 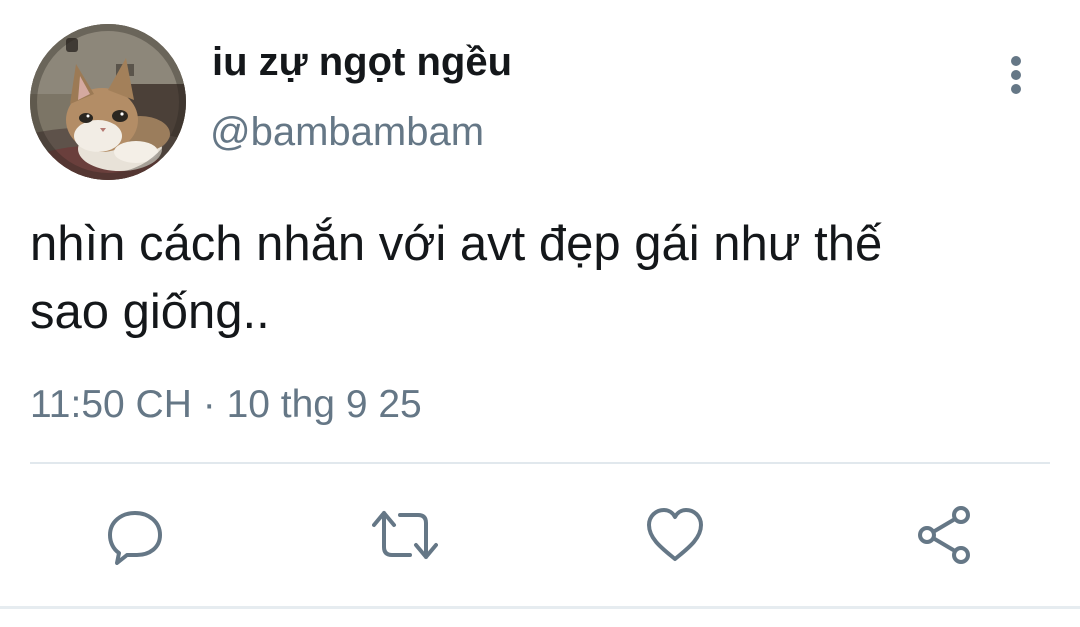 I want to click on more-options-button, so click(x=1016, y=75).